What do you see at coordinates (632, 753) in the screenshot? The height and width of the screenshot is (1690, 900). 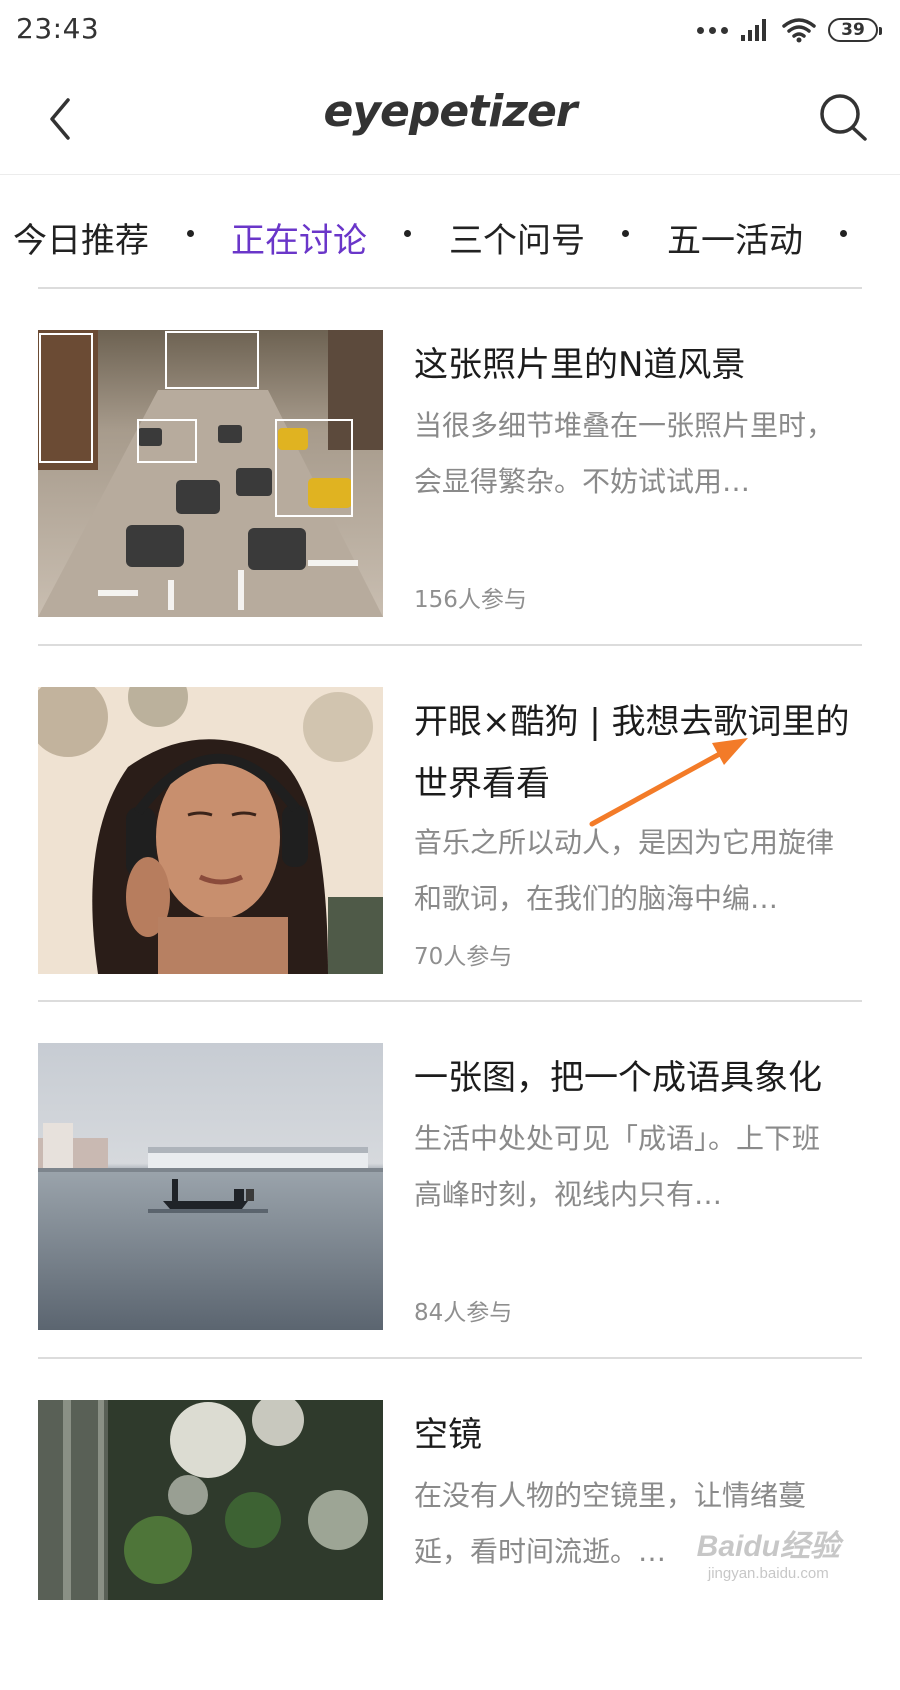 I see `item-title: 开眼×酷狗 | 我想去歌词里的世界看看` at bounding box center [632, 753].